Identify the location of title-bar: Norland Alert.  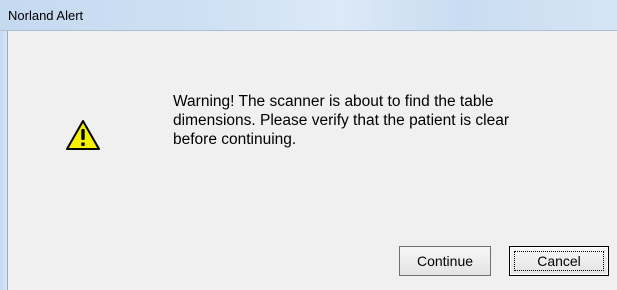
(308, 15).